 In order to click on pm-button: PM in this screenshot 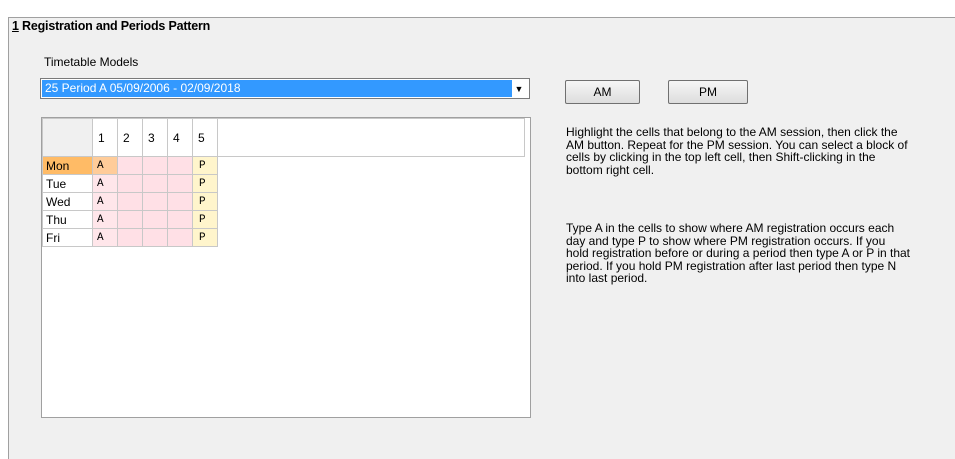, I will do `click(708, 92)`.